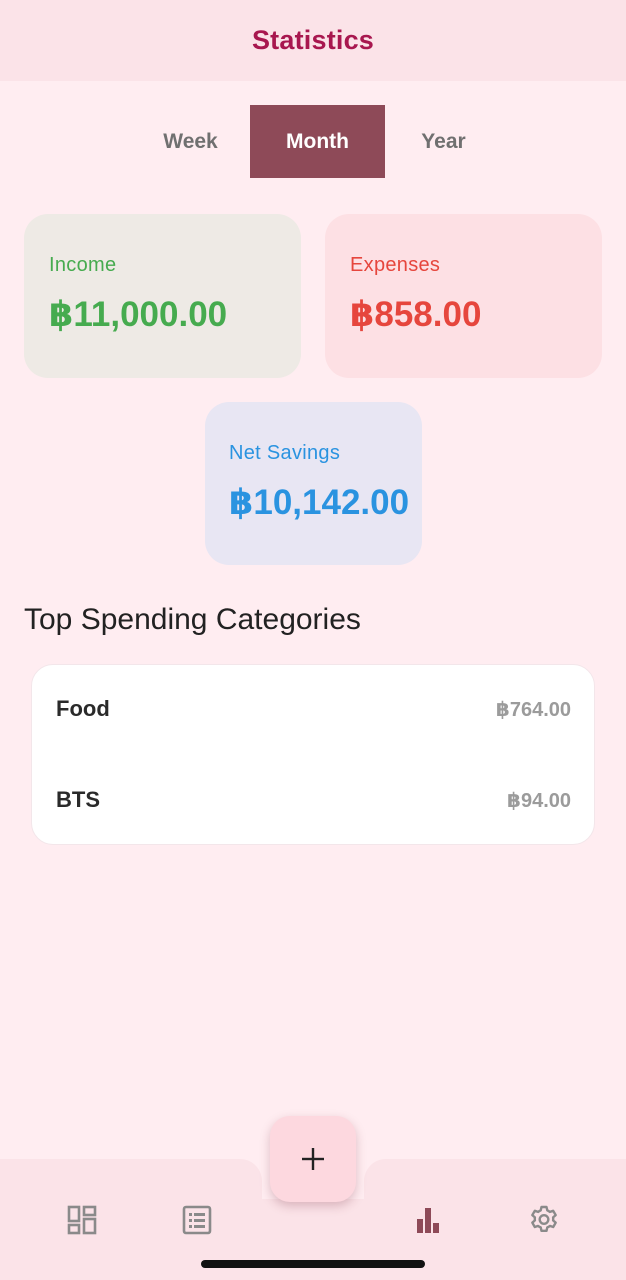 Image resolution: width=626 pixels, height=1280 pixels. I want to click on net-savings-card: Net Savings ฿10,142.00, so click(313, 483).